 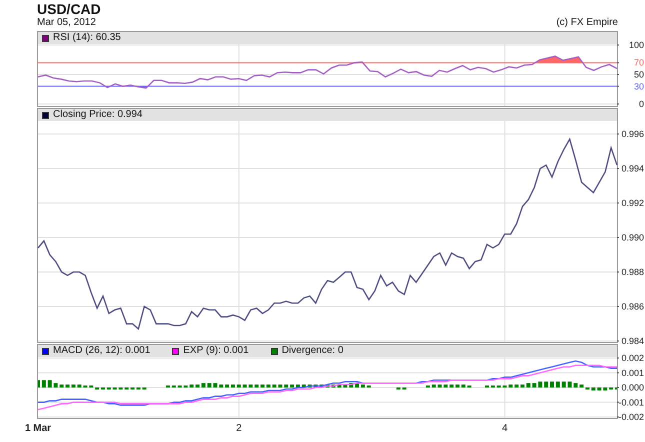 What do you see at coordinates (505, 428) in the screenshot?
I see `axis-label: 4` at bounding box center [505, 428].